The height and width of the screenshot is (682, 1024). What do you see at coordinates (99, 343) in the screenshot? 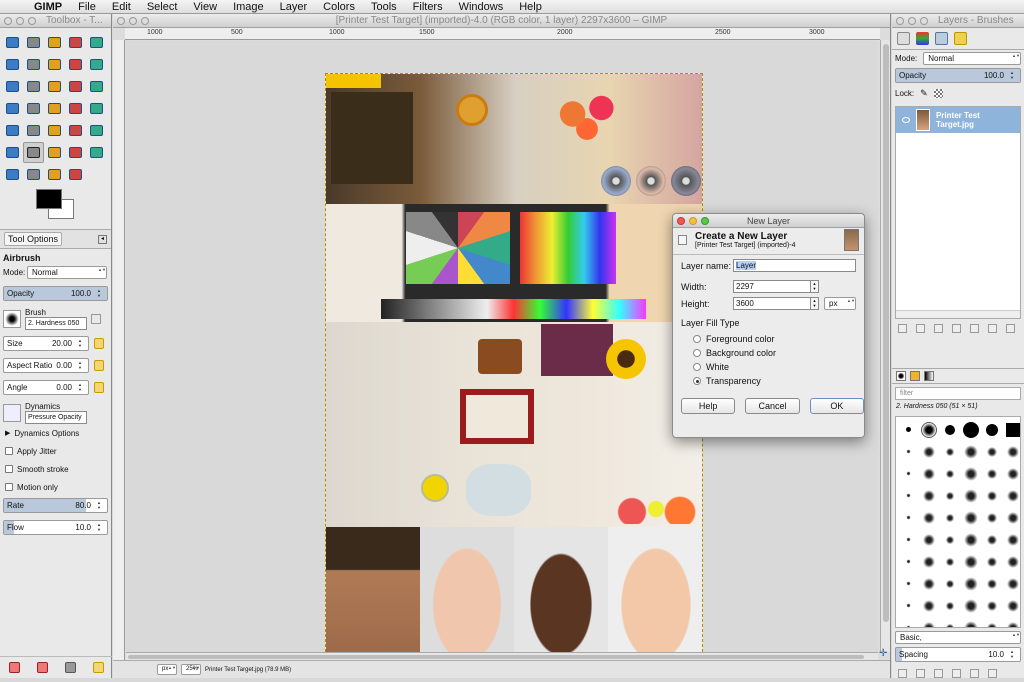
I see `reset-size-icon` at bounding box center [99, 343].